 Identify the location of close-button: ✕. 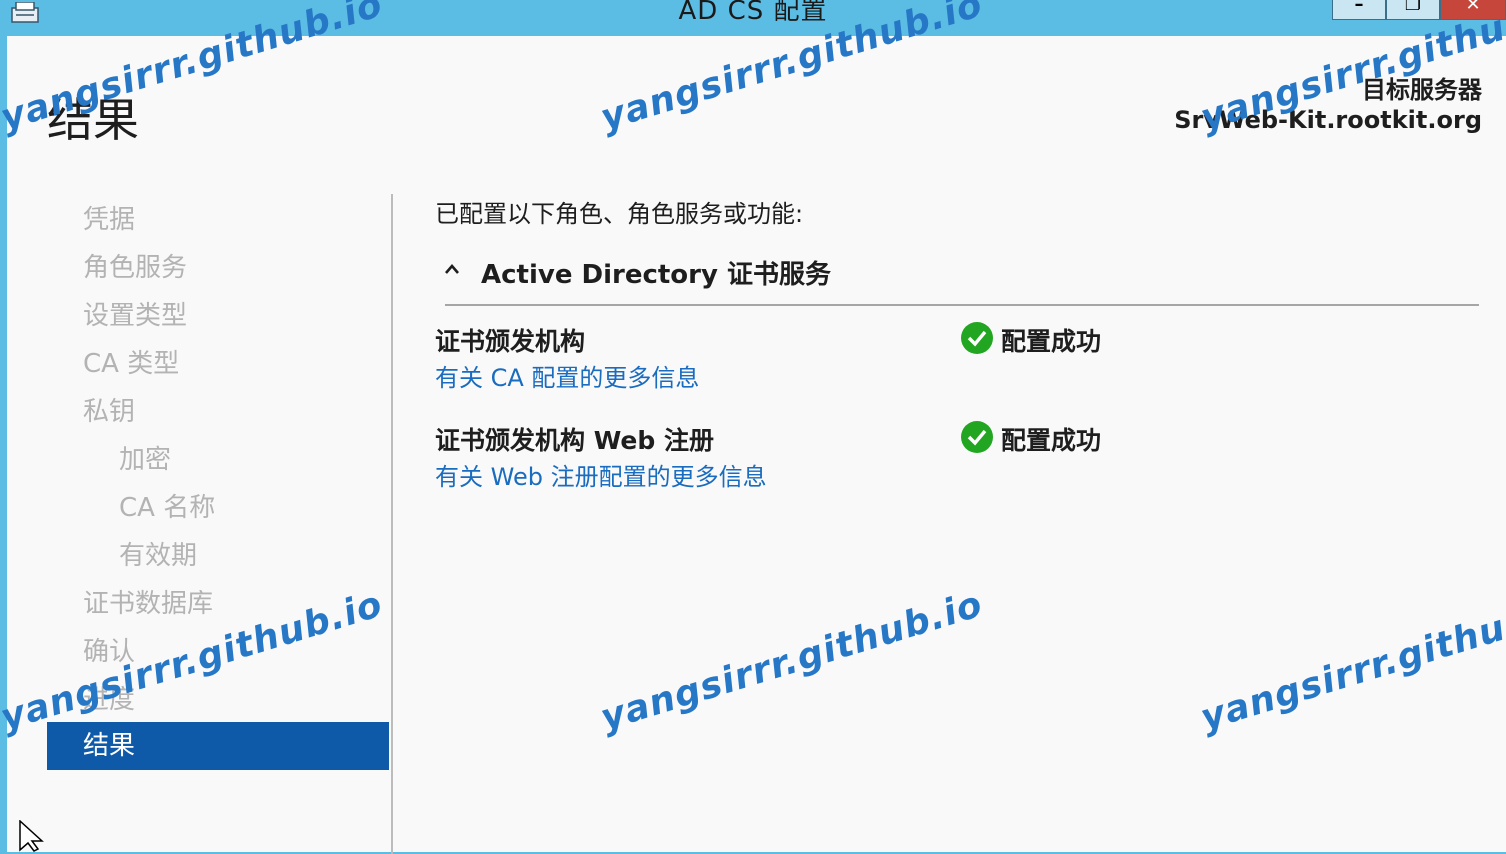
(1473, 10).